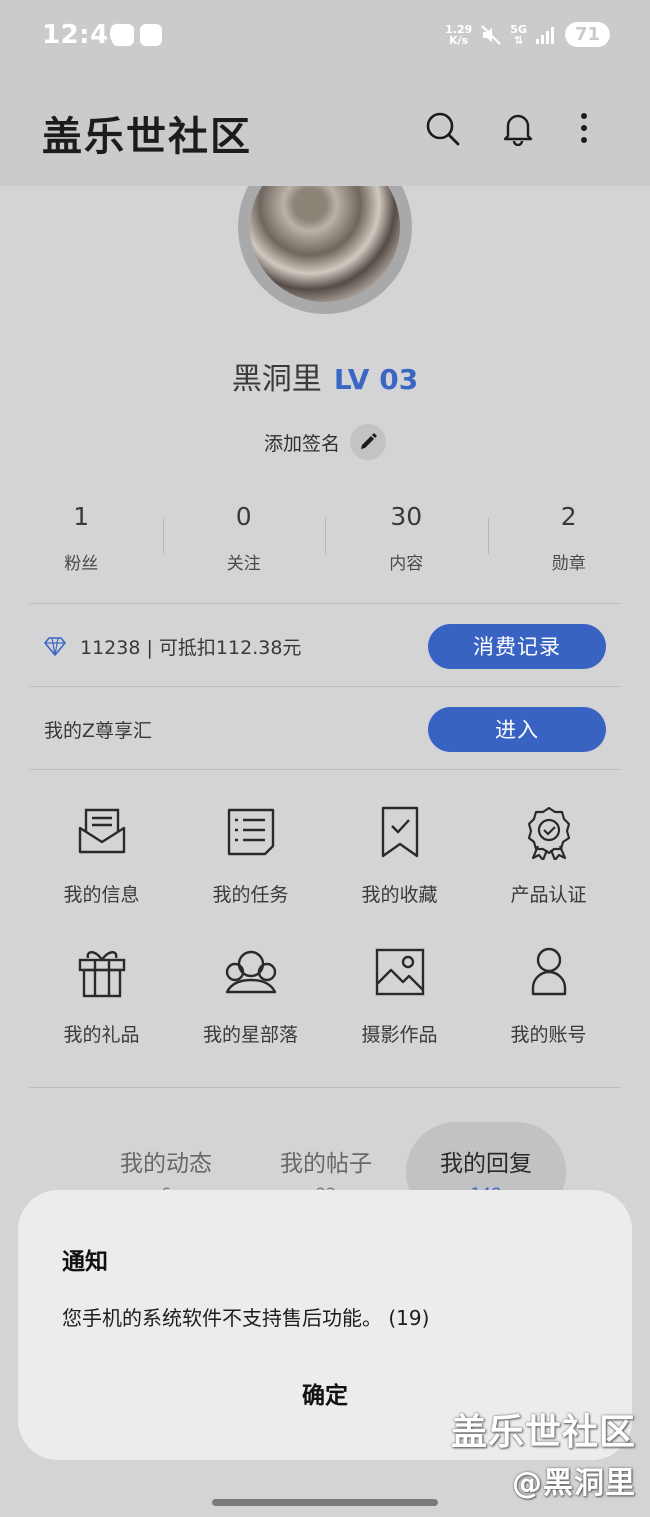  Describe the element at coordinates (518, 128) in the screenshot. I see `bell-icon` at that location.